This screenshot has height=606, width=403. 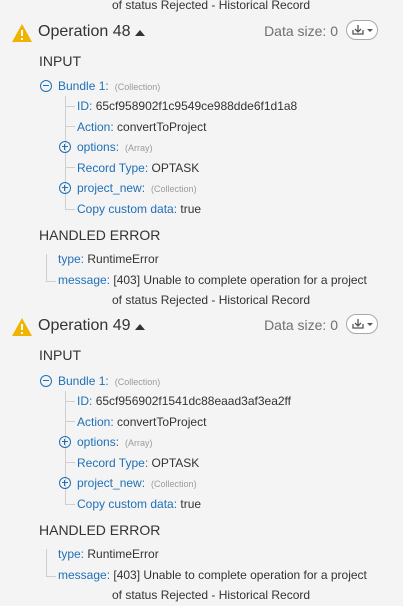 What do you see at coordinates (84, 325) in the screenshot?
I see `operation-title: Operation 49` at bounding box center [84, 325].